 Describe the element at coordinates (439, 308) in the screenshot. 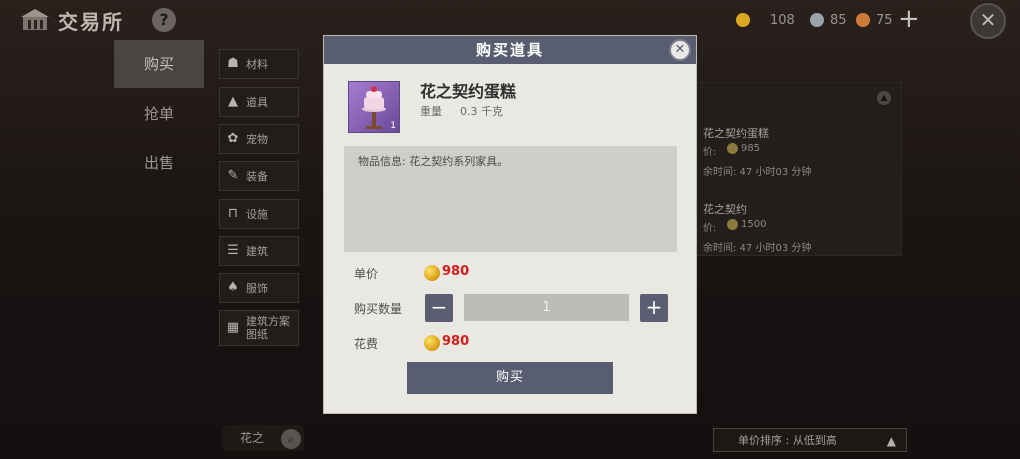

I see `decrease-quantity-button: −` at that location.